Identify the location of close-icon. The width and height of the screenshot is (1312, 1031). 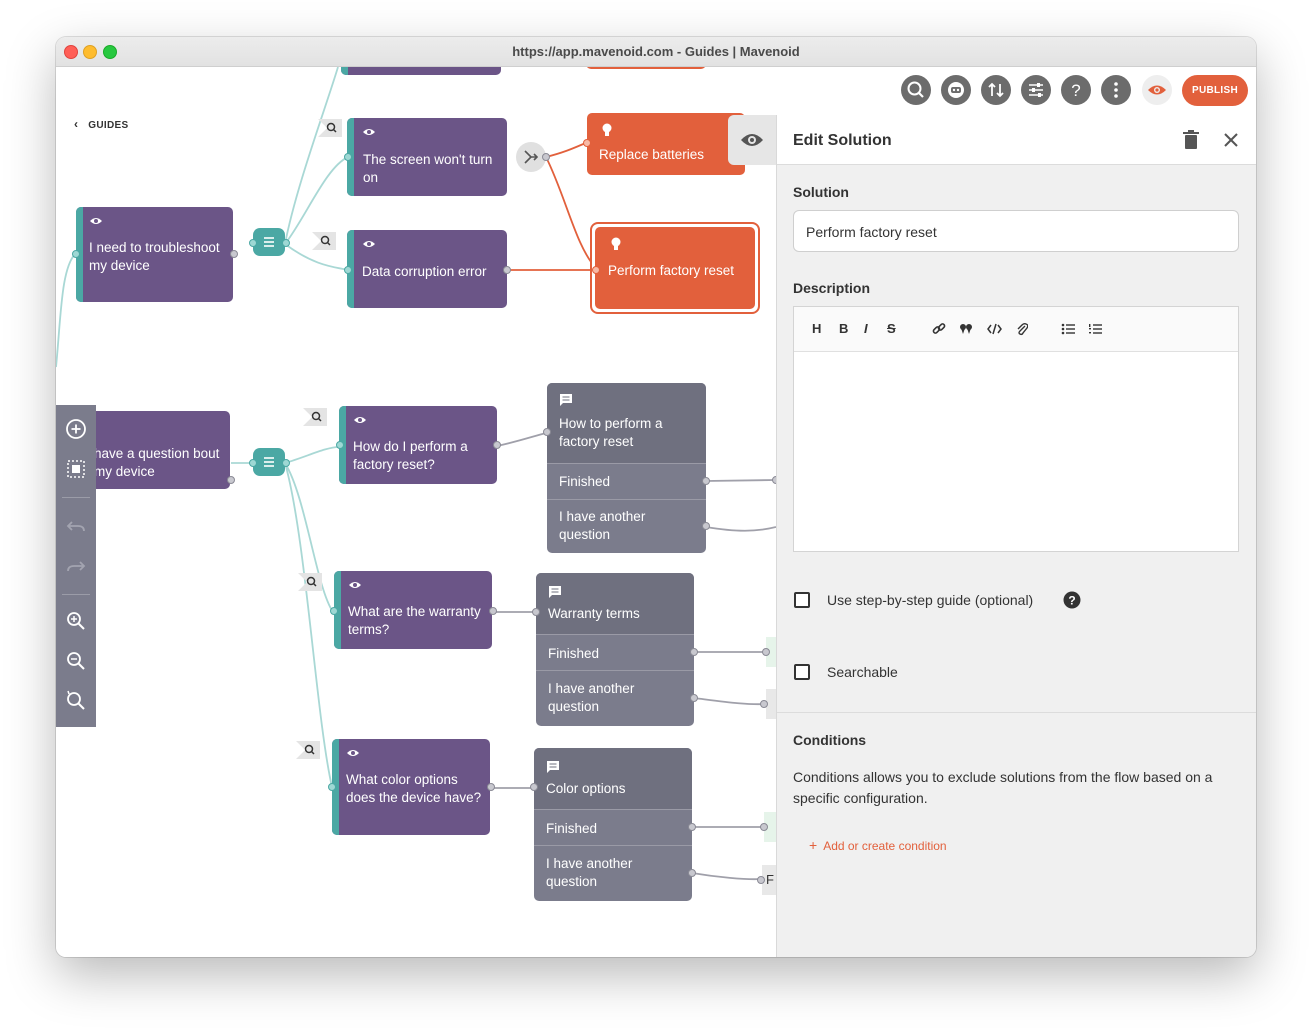
(1231, 140).